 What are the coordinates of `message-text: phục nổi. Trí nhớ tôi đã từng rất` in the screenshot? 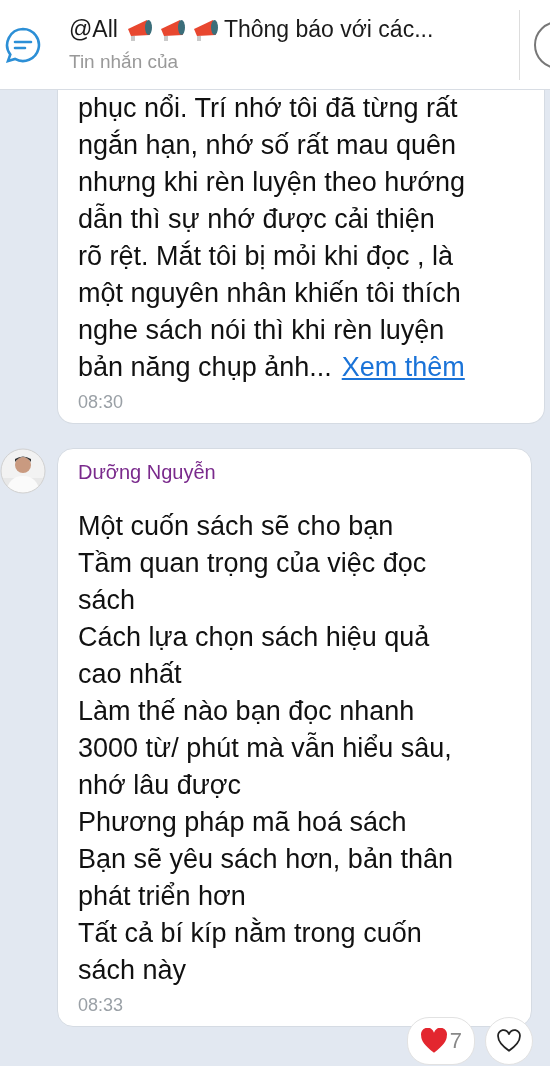 It's located at (268, 108).